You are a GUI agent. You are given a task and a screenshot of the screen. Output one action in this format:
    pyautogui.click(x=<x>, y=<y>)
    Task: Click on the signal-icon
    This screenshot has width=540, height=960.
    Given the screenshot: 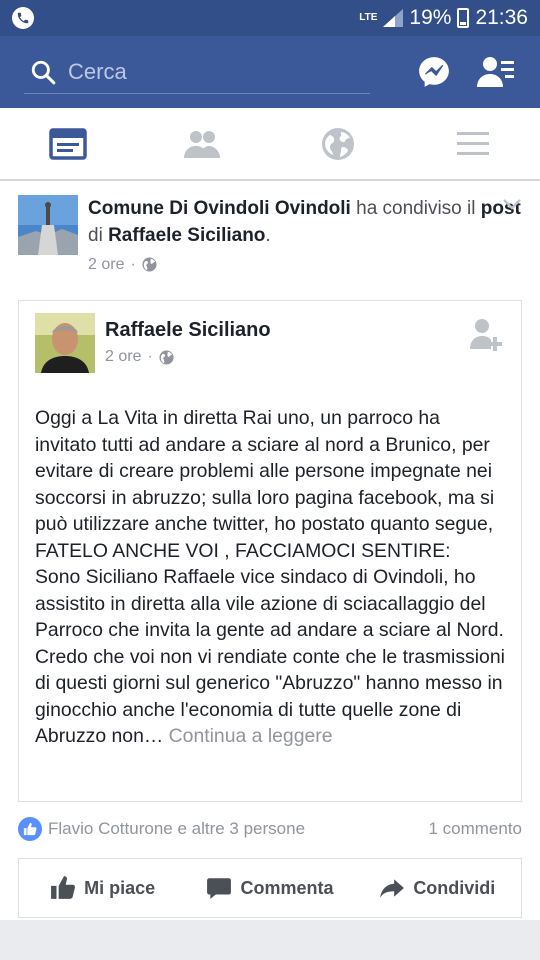 What is the action you would take?
    pyautogui.click(x=393, y=18)
    